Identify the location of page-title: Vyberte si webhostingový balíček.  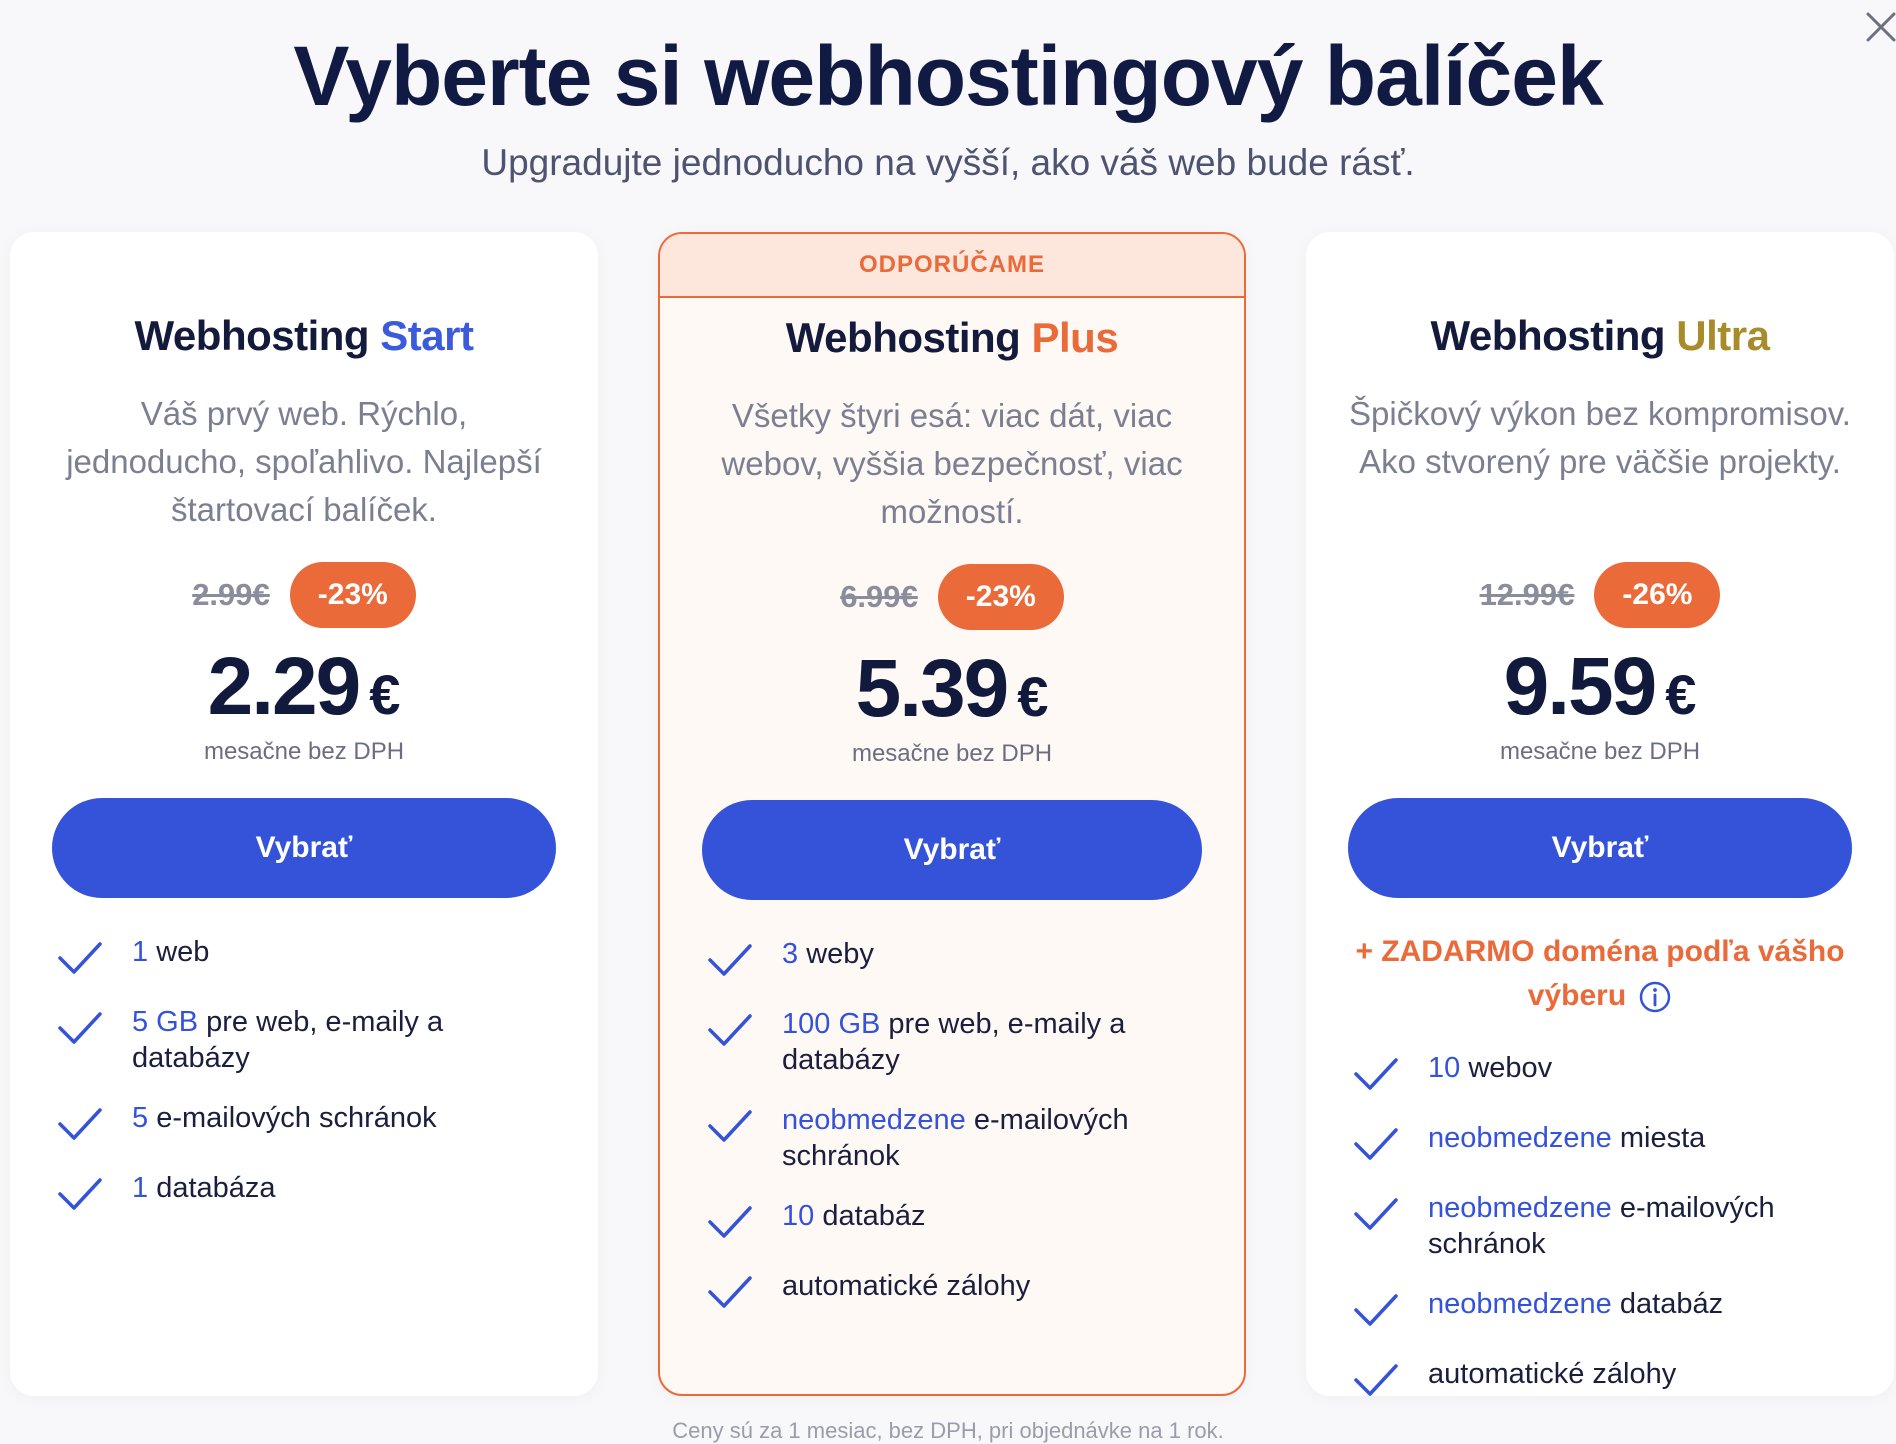
(948, 76).